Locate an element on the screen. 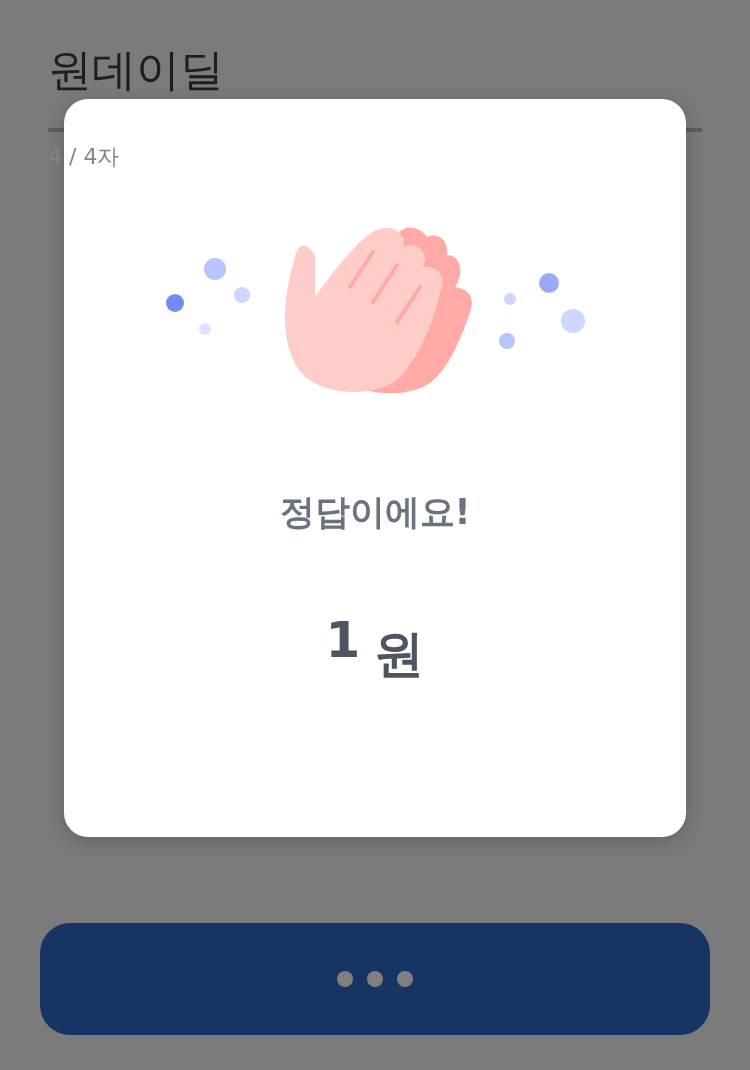  page-title: 원데이딜 is located at coordinates (136, 70).